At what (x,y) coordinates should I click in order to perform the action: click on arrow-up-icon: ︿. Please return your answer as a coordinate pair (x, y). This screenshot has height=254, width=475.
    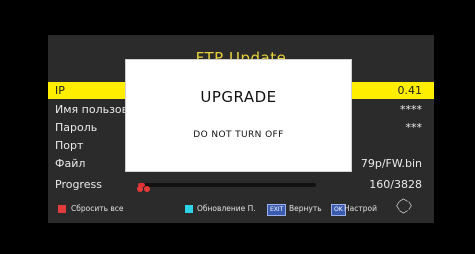
    Looking at the image, I should click on (404, 199).